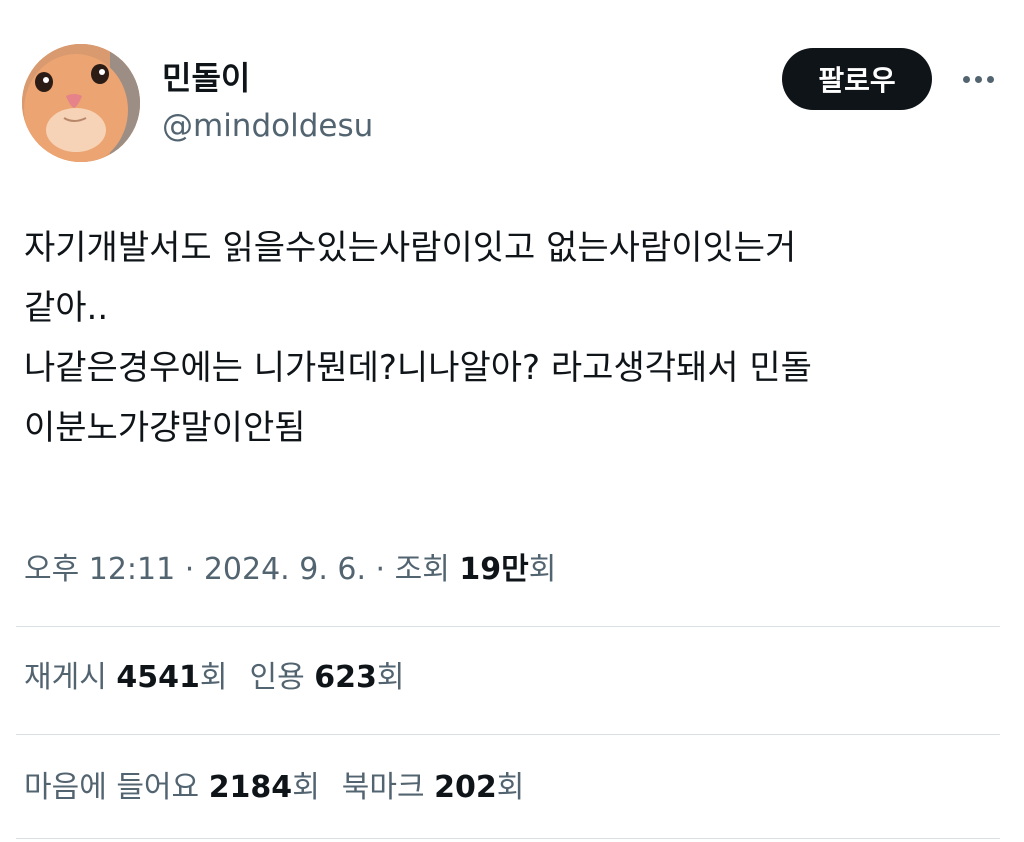  I want to click on bookmarks-stat: 북마크 202회, so click(433, 787).